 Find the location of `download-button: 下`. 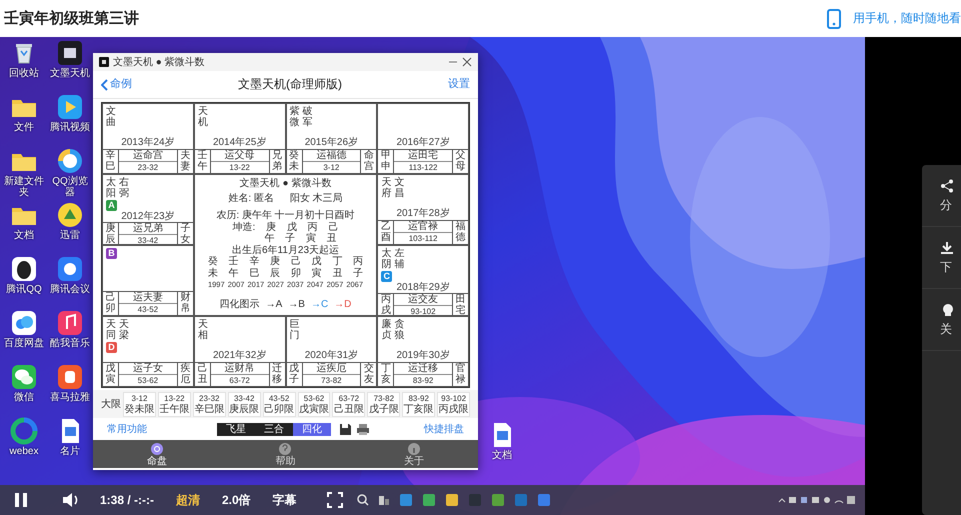

download-button: 下 is located at coordinates (941, 258).